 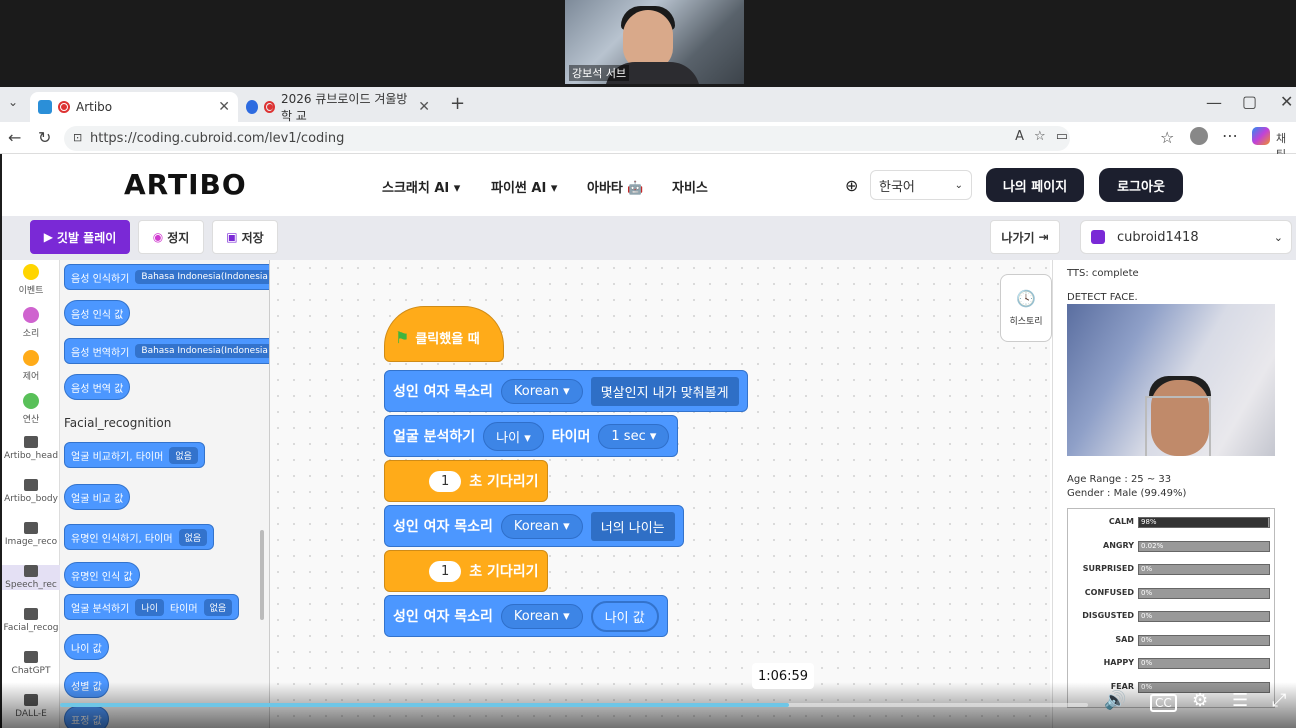 I want to click on face-analyze-block: 얼굴 분석하기 나이 ▾ 타이머 1 sec ▾, so click(x=531, y=436).